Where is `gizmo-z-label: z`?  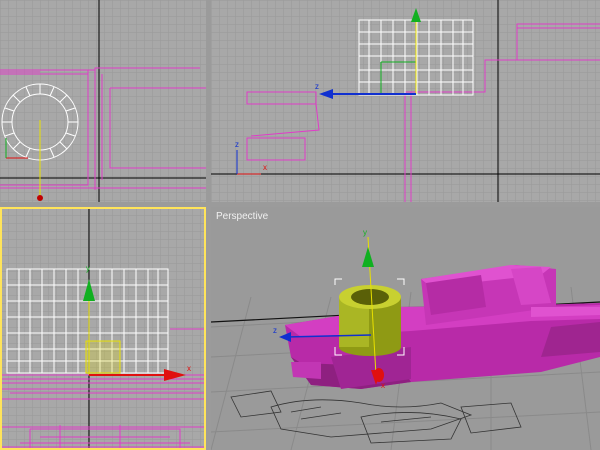
gizmo-z-label: z is located at coordinates (317, 86).